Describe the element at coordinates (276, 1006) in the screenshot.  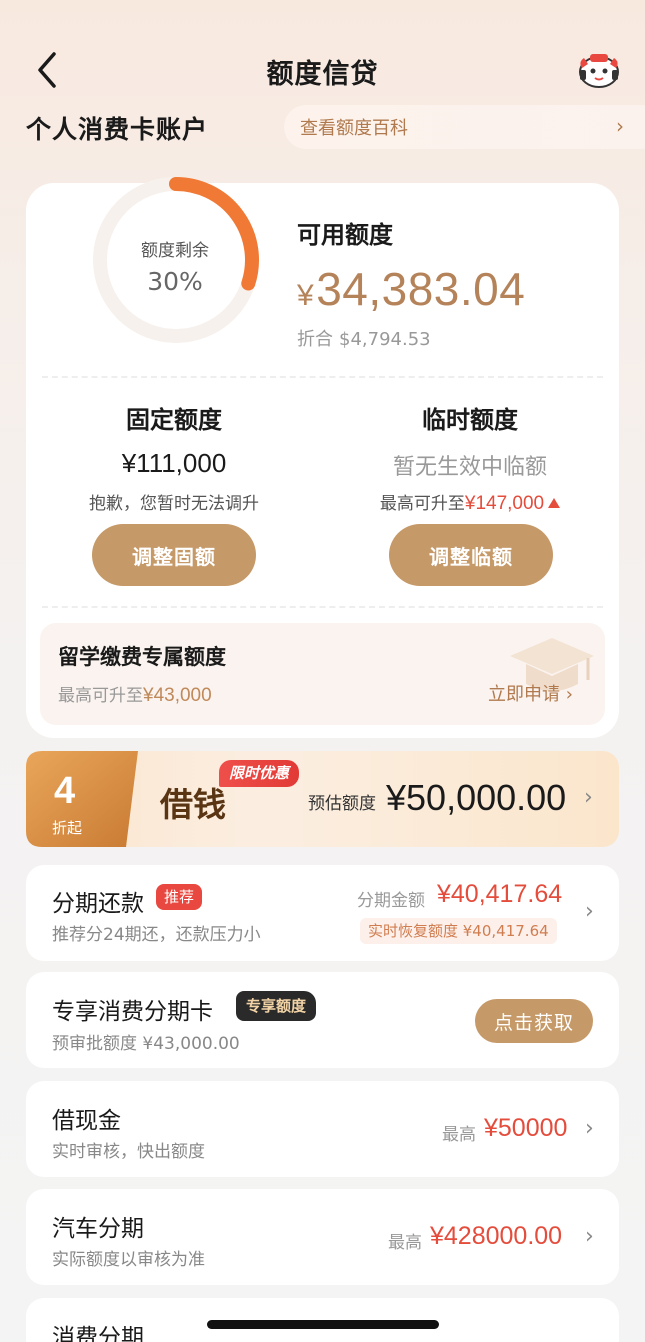
I see `exclusive-quota-tag: 专享额度` at that location.